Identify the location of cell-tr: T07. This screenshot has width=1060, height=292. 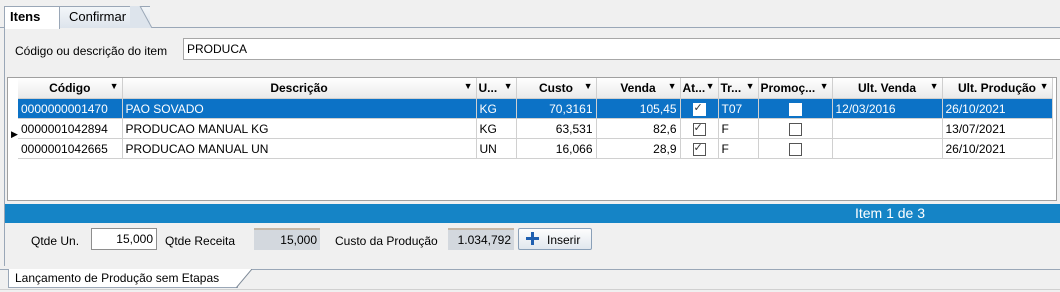
(738, 108).